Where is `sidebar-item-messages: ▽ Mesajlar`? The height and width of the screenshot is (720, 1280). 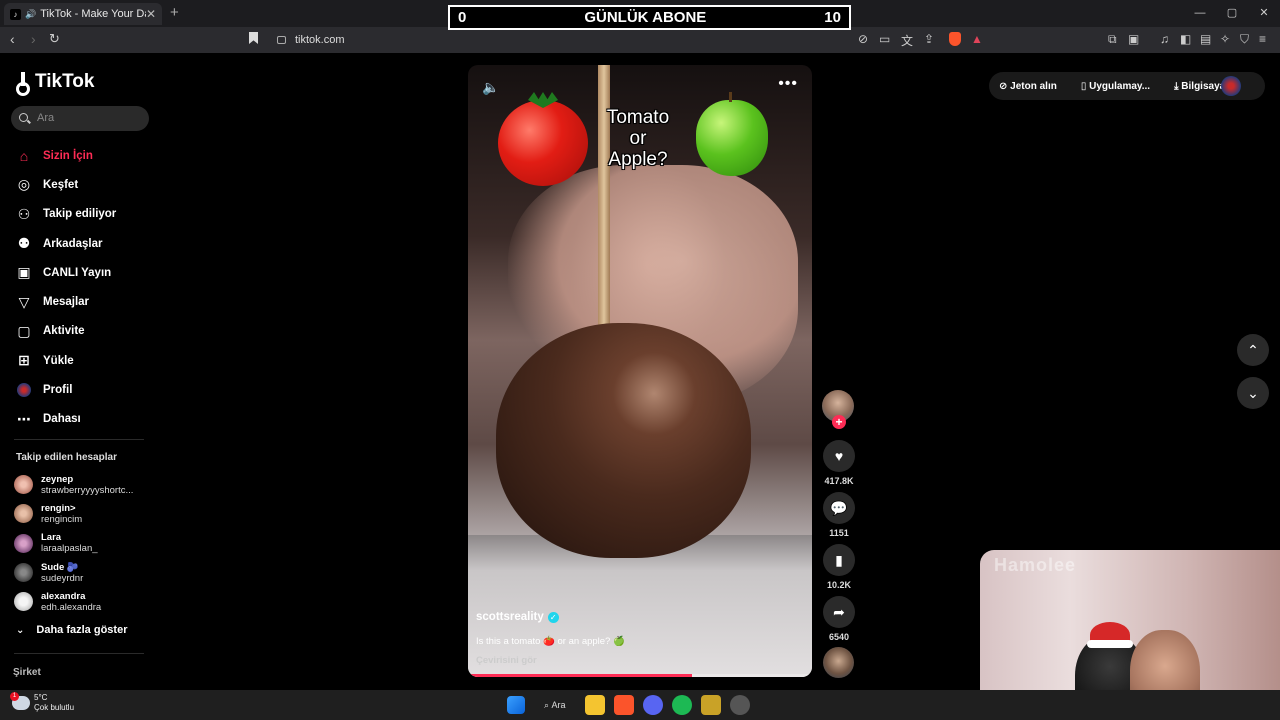
sidebar-item-messages: ▽ Mesajlar is located at coordinates (82, 301).